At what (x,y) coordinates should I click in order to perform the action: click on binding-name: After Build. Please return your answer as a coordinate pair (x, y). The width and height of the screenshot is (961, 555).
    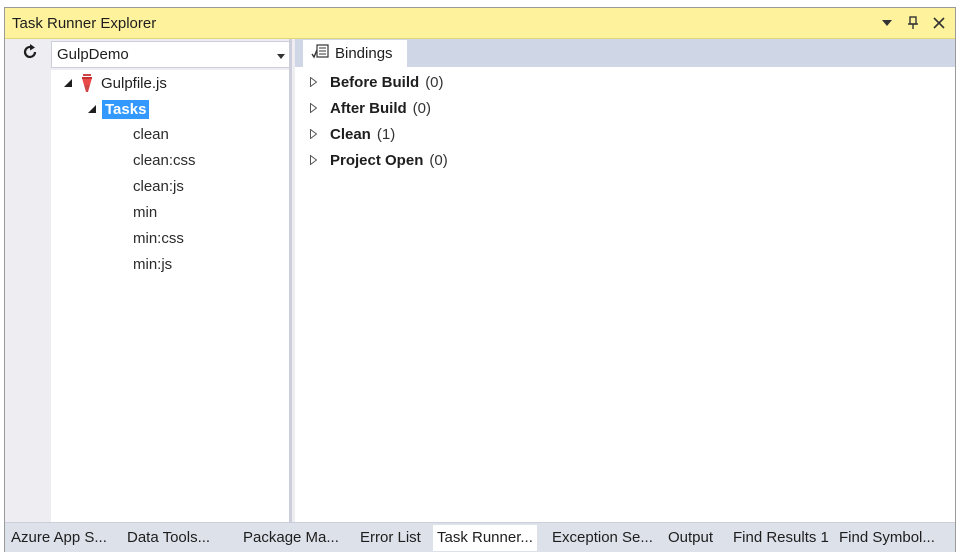
    Looking at the image, I should click on (368, 108).